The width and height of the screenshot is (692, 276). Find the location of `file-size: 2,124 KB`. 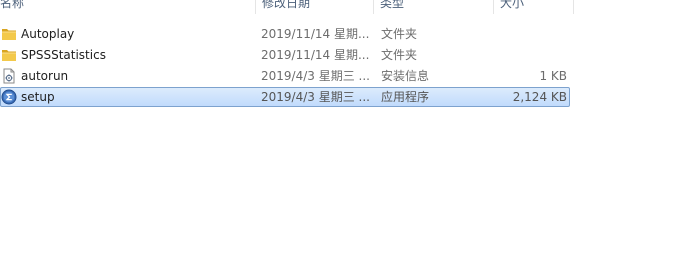

file-size: 2,124 KB is located at coordinates (539, 97).